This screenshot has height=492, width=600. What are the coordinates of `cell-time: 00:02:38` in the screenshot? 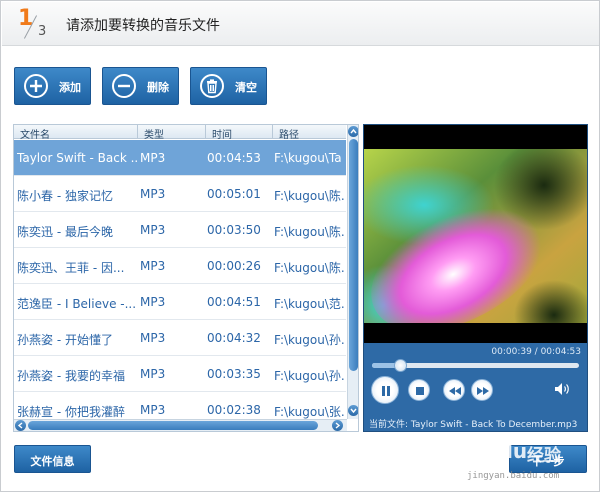 It's located at (234, 410).